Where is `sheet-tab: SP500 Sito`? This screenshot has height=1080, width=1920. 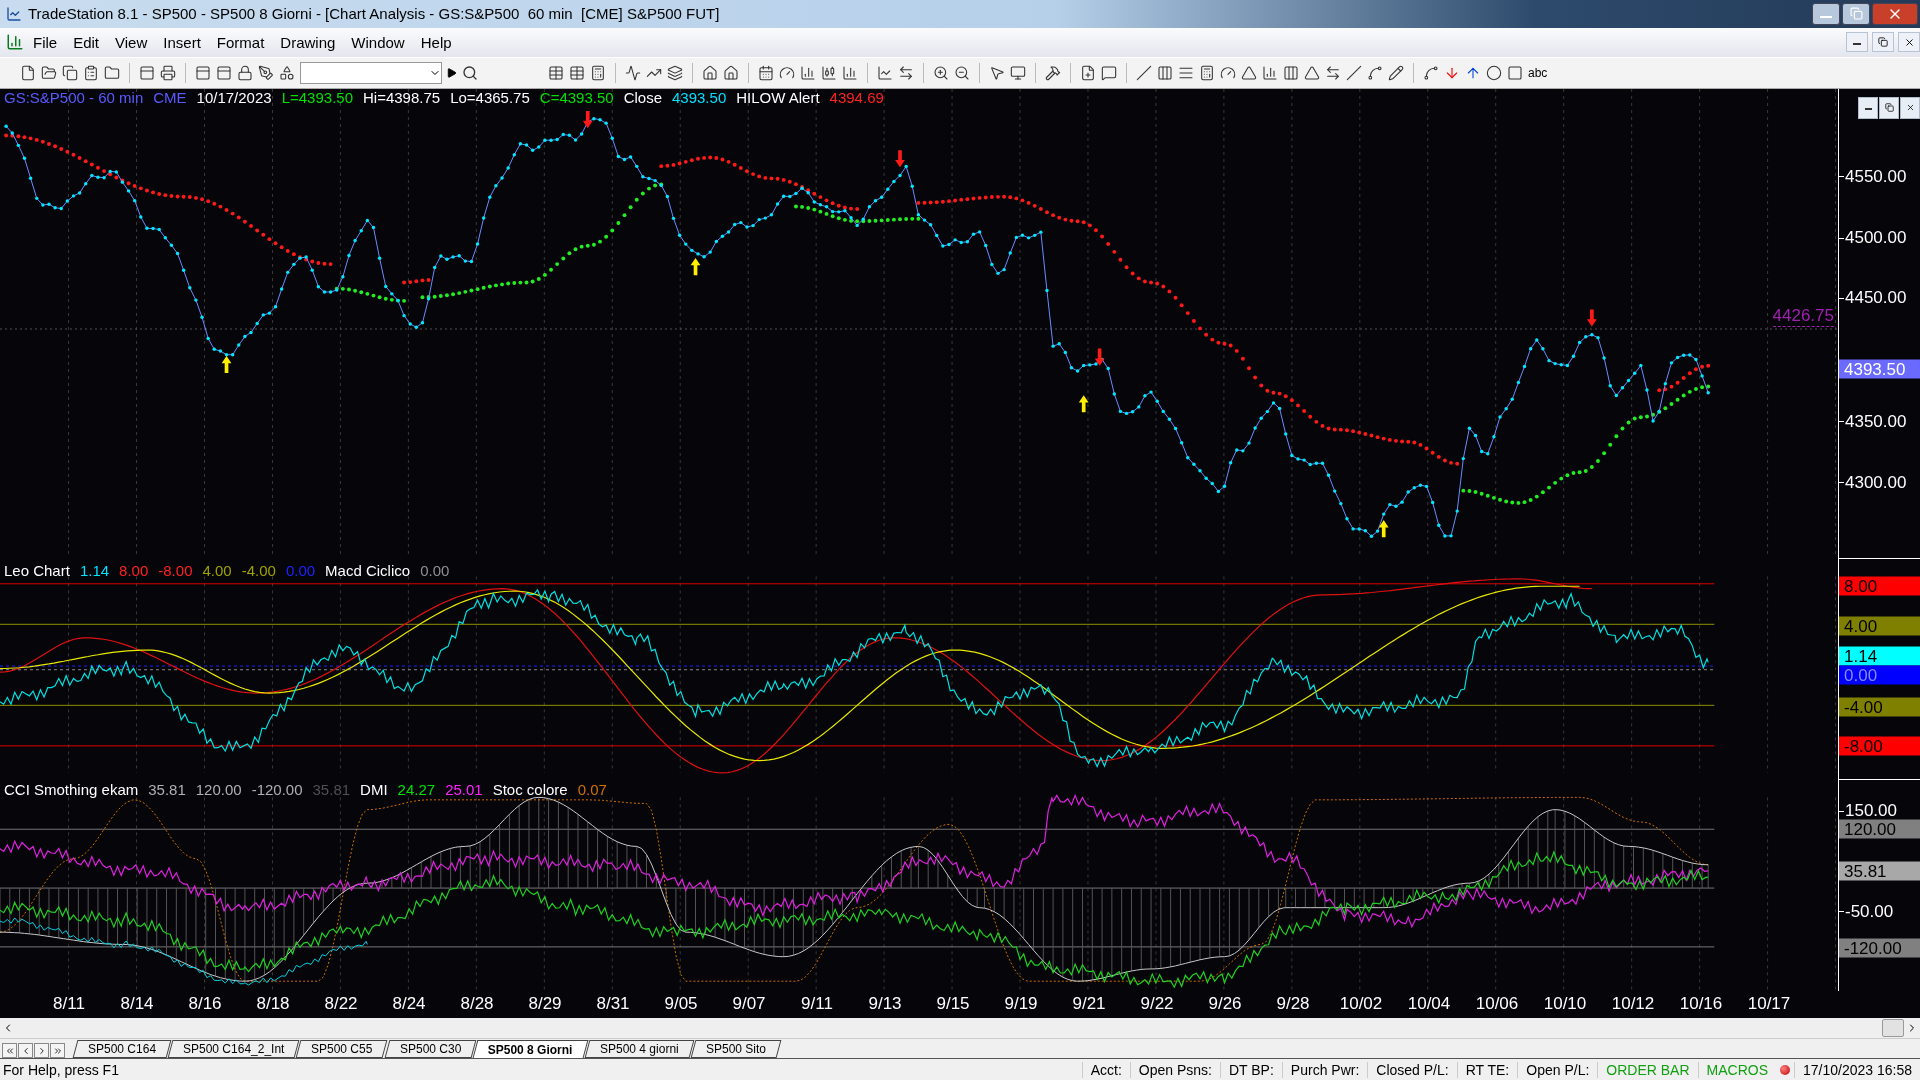
sheet-tab: SP500 Sito is located at coordinates (736, 1049).